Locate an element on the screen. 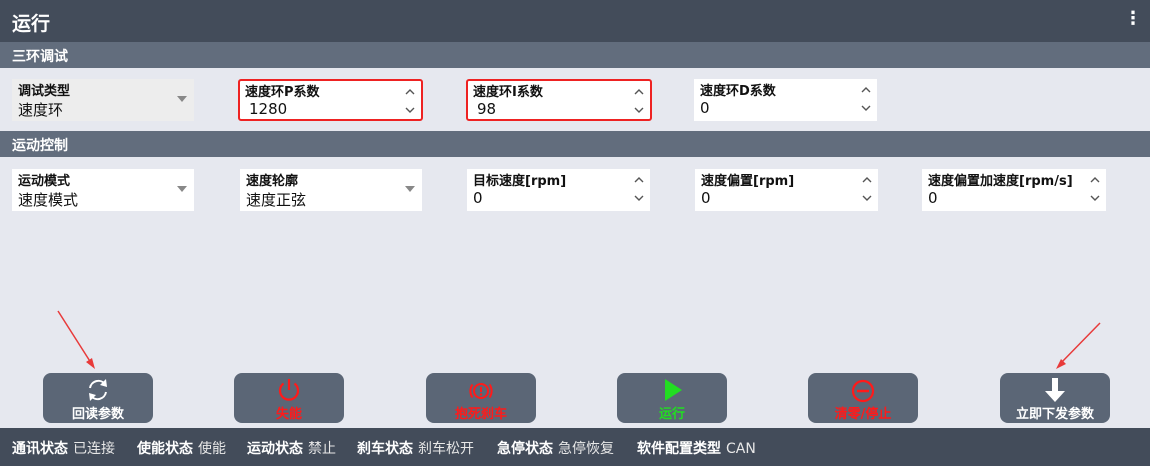 This screenshot has height=466, width=1150. status-motion-key: 运动状态 is located at coordinates (275, 449).